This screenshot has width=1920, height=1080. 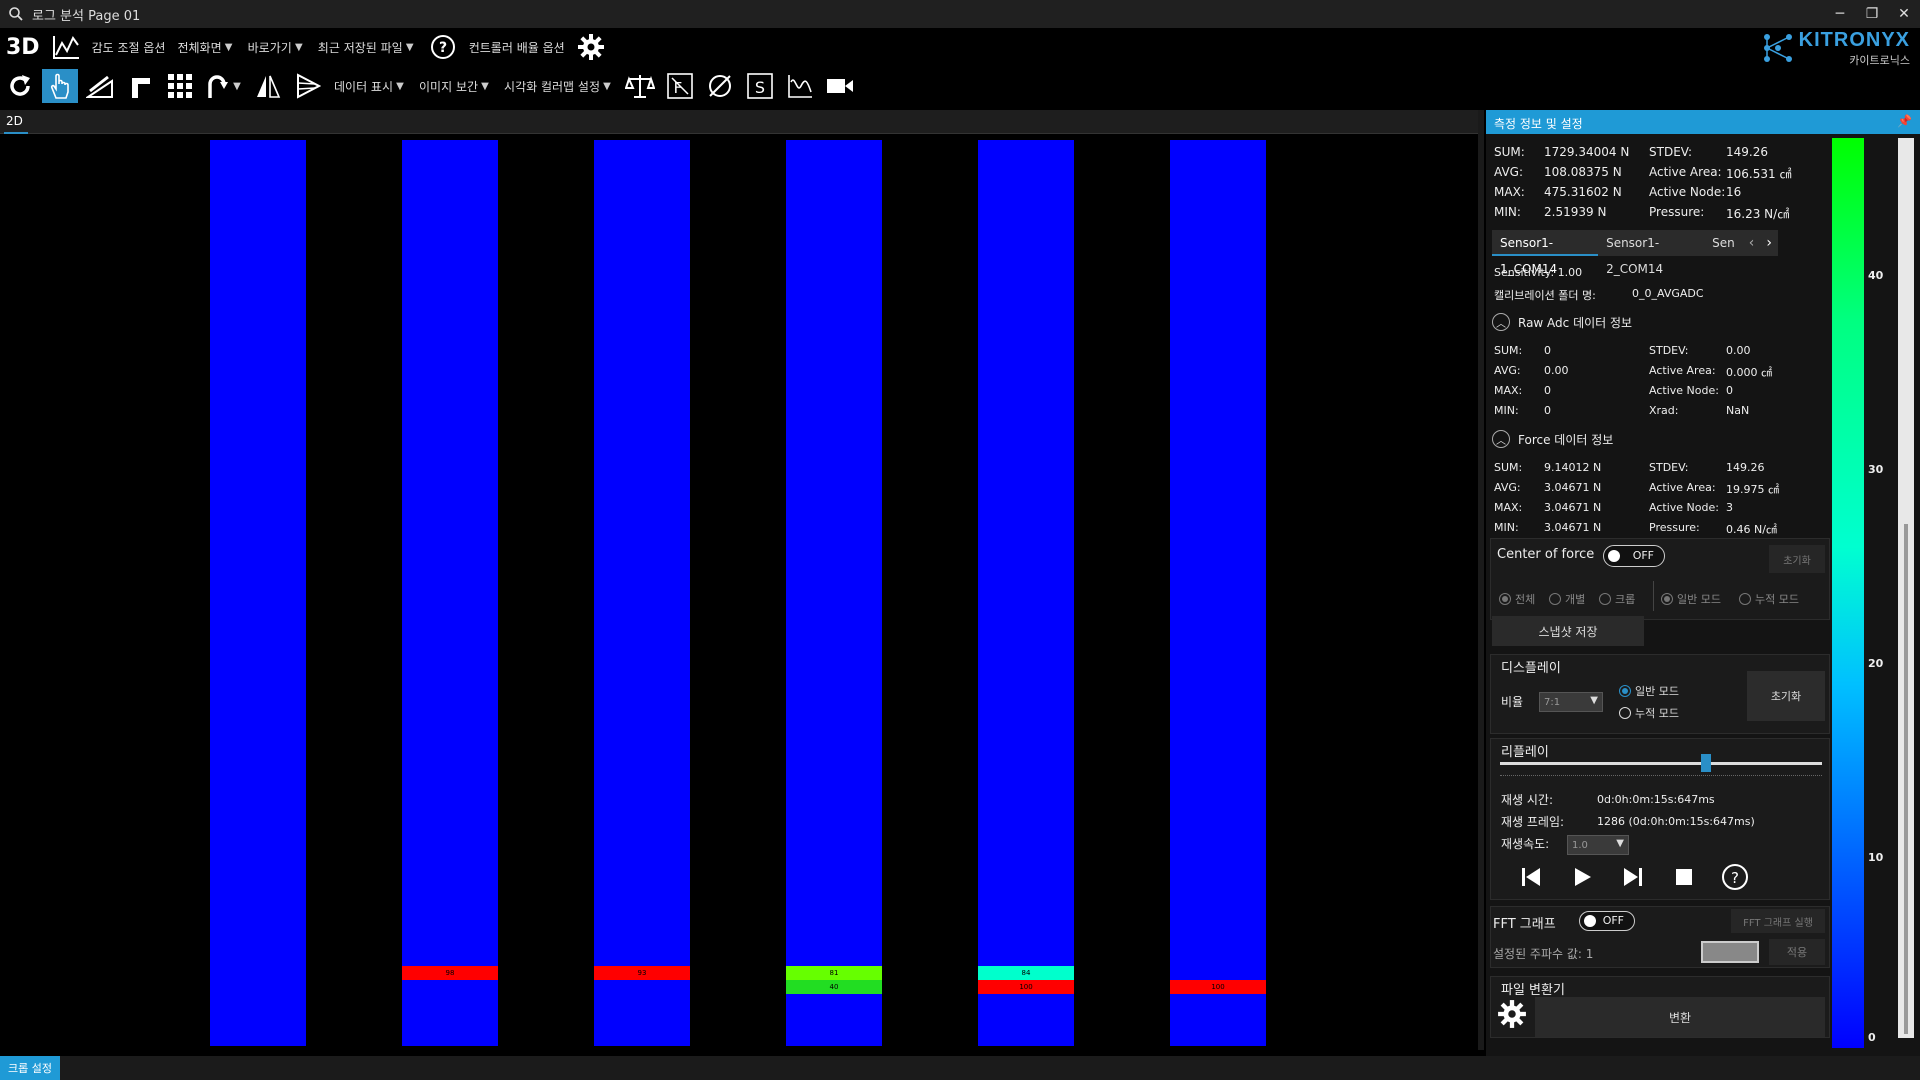 I want to click on radio-crop: 크롭, so click(x=1617, y=599).